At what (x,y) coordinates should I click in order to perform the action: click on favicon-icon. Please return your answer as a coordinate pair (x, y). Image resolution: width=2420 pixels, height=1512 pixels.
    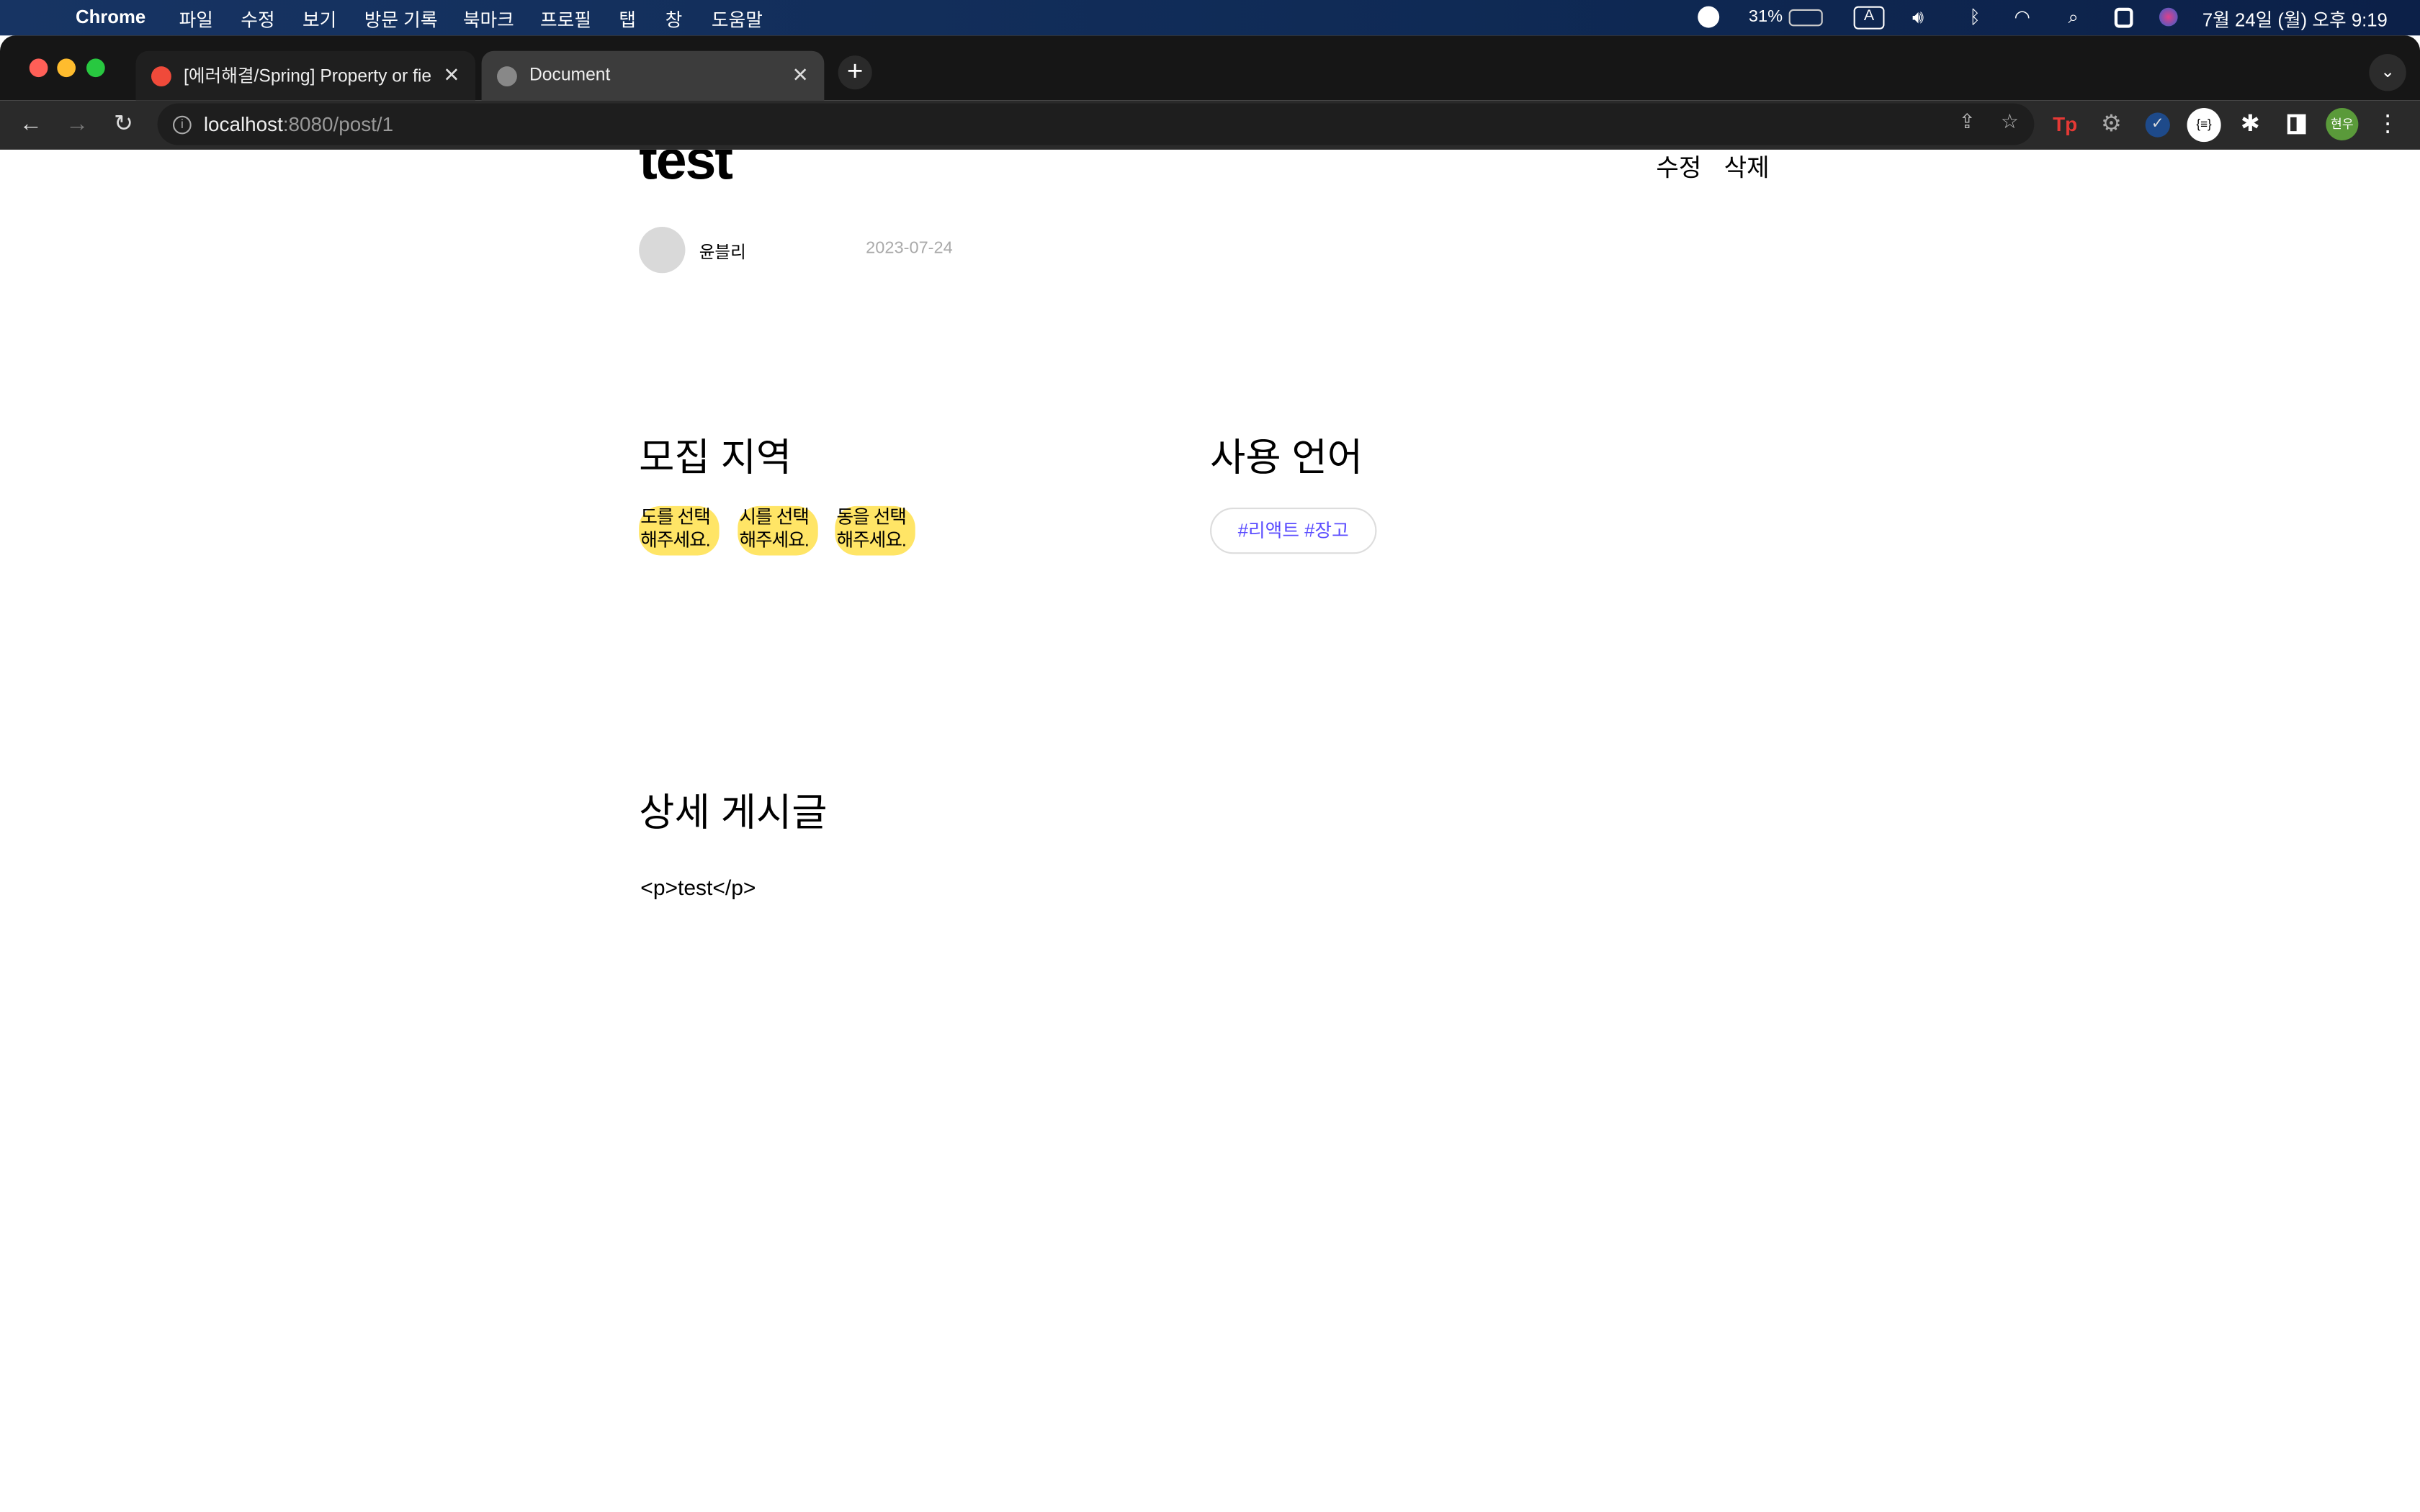
    Looking at the image, I should click on (161, 76).